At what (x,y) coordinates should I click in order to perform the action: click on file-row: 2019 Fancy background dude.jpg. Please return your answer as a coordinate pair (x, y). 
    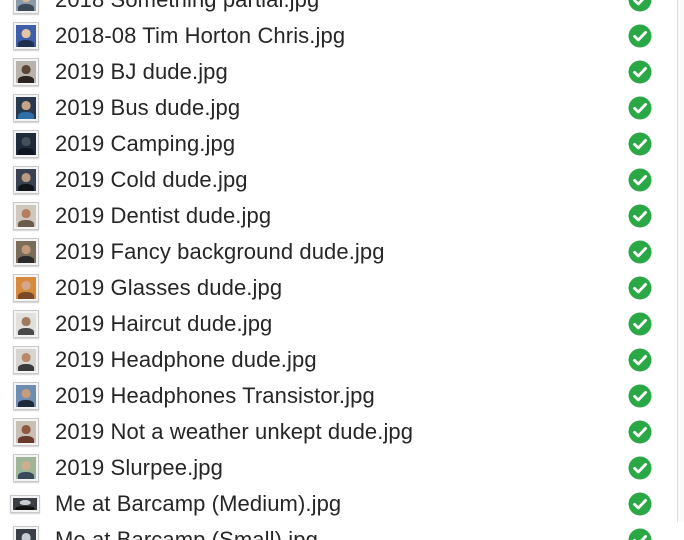
    Looking at the image, I should click on (339, 252).